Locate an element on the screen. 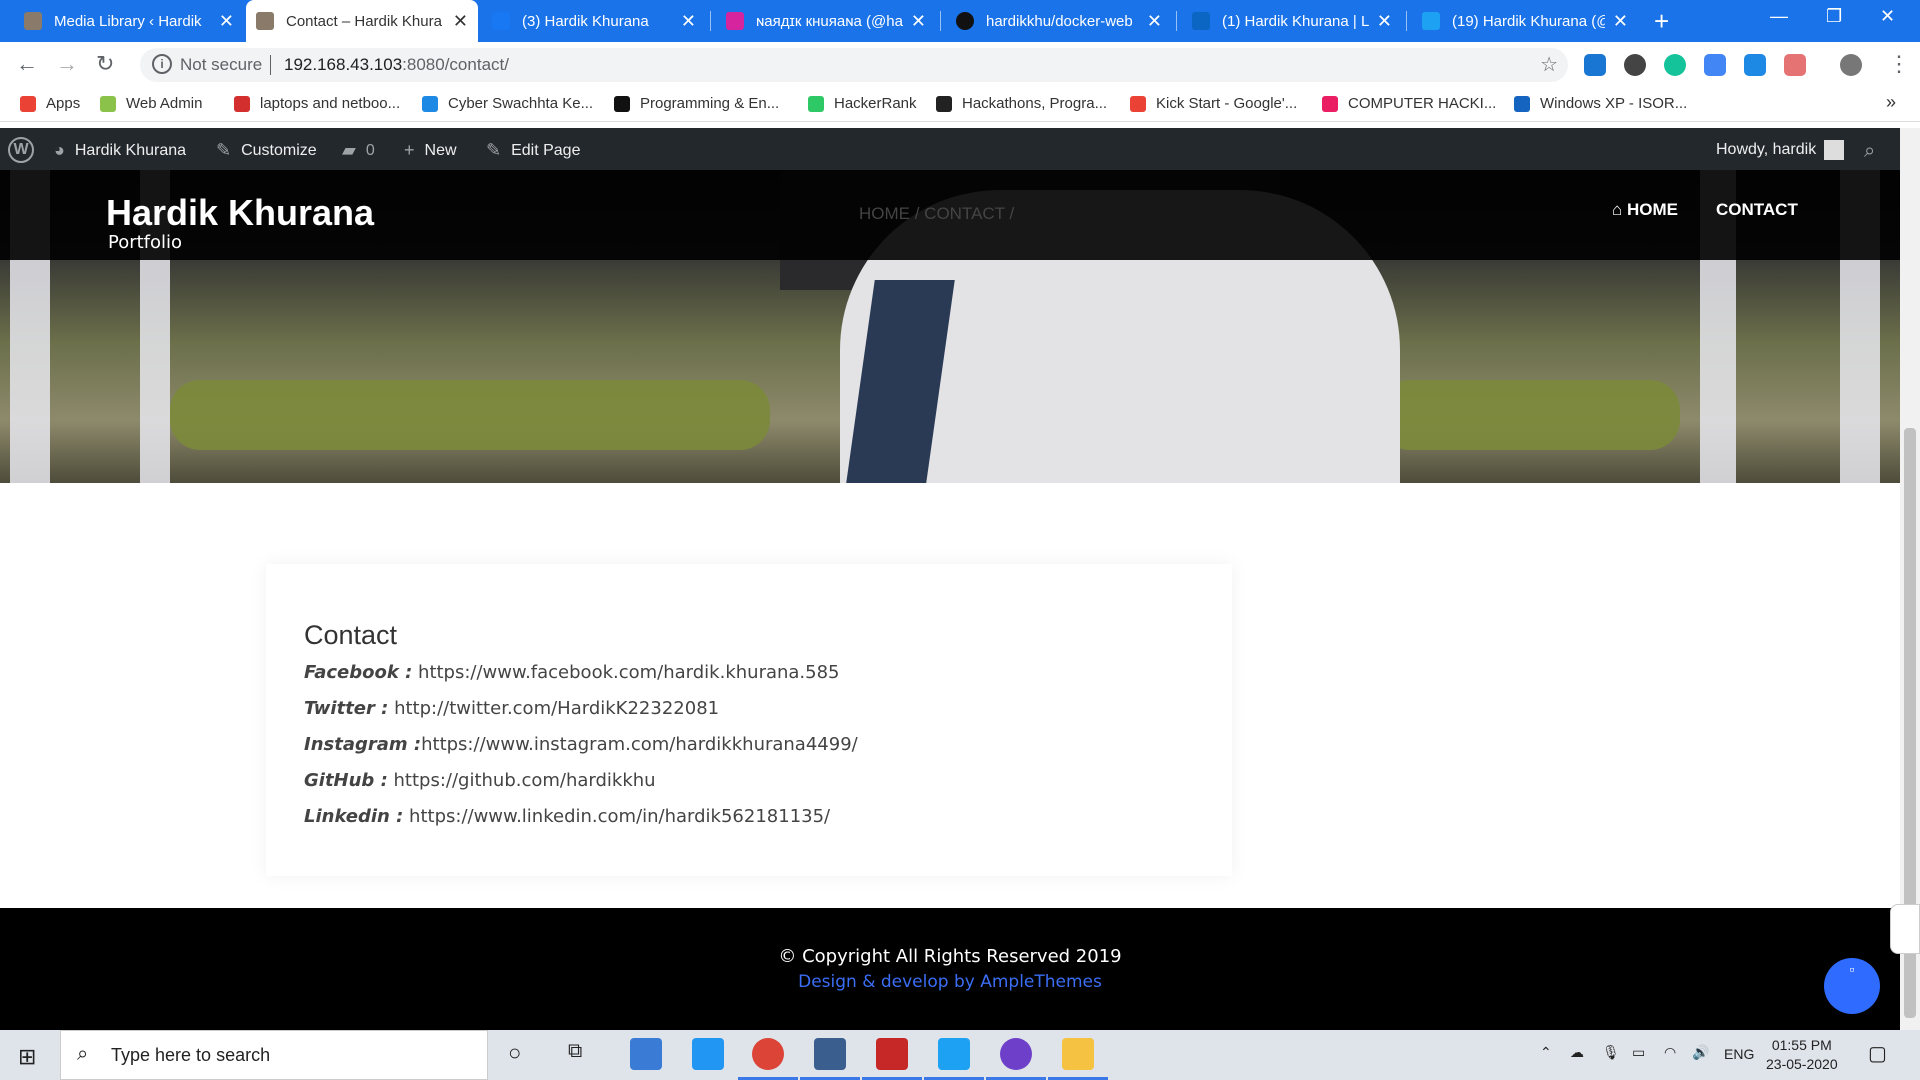 This screenshot has width=1920, height=1080. grammarly-icon is located at coordinates (1675, 65).